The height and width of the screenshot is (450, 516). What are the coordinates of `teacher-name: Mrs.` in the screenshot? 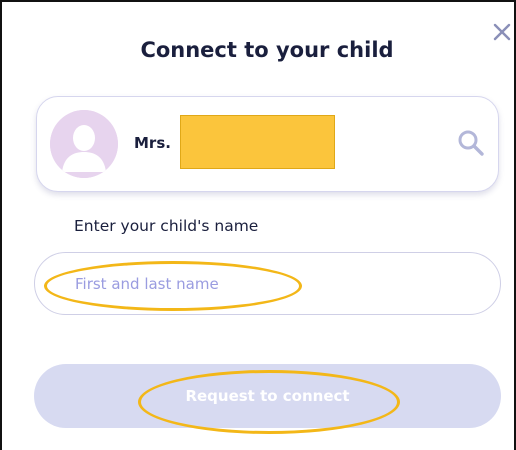 It's located at (152, 143).